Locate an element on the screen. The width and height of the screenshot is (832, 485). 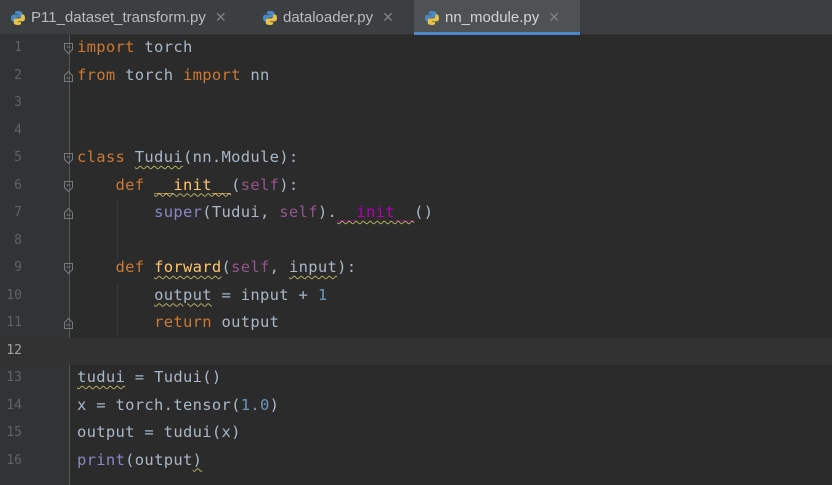
code-token: class is located at coordinates (106, 157).